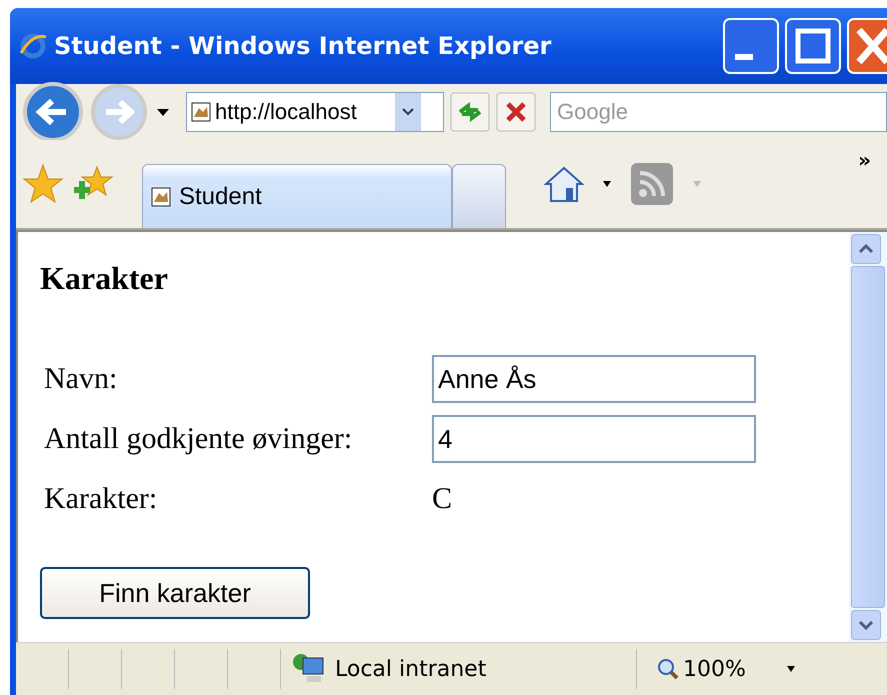  Describe the element at coordinates (751, 46) in the screenshot. I see `minimize-icon` at that location.